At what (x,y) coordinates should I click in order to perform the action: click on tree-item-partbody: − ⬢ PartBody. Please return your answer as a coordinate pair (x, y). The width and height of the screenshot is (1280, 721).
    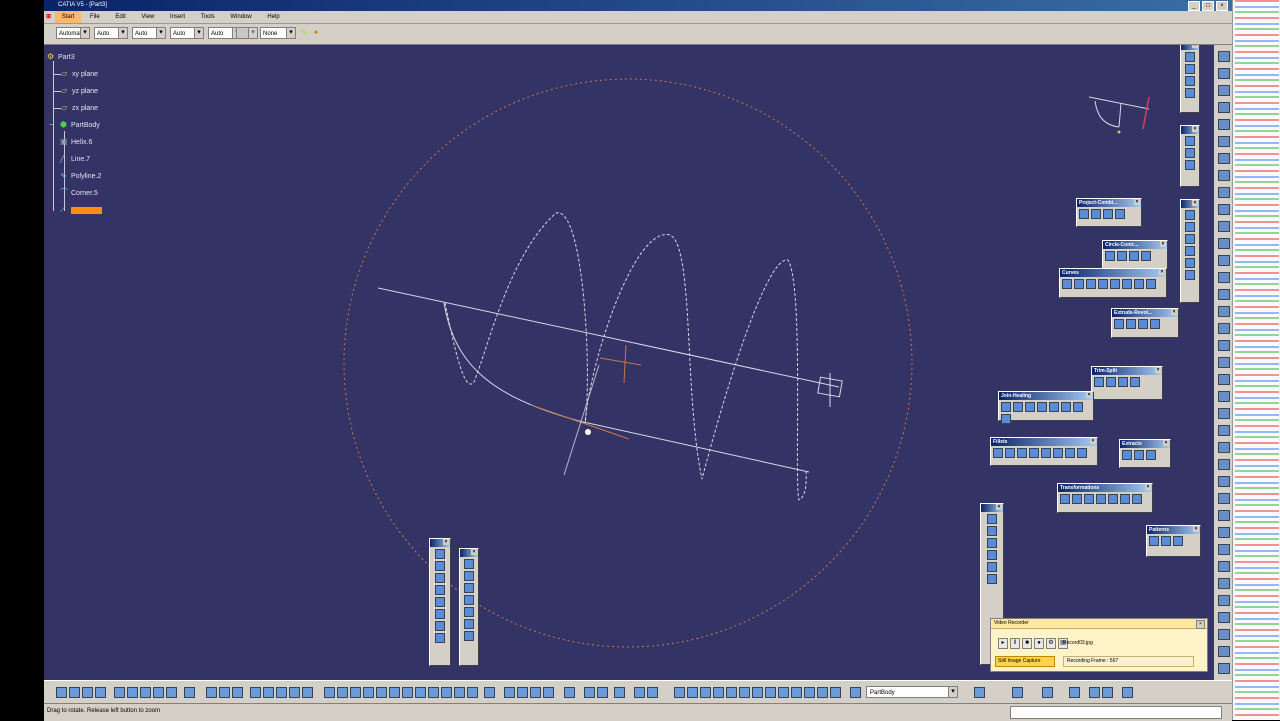
    Looking at the image, I should click on (74, 126).